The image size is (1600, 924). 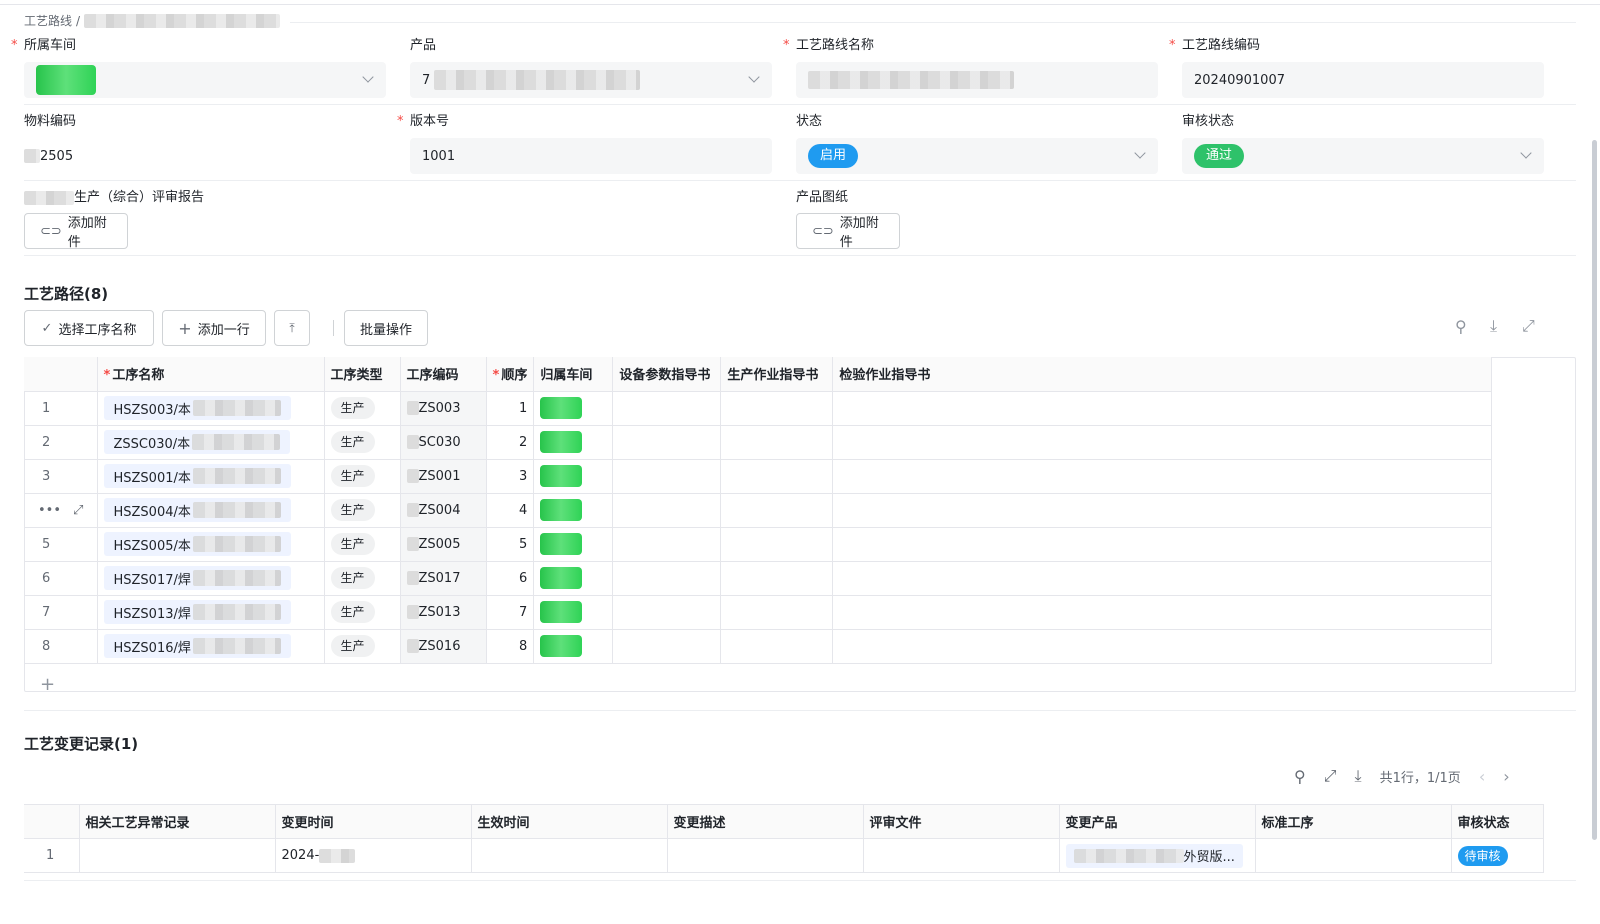 I want to click on add-row-button: + 添加一行, so click(x=214, y=328).